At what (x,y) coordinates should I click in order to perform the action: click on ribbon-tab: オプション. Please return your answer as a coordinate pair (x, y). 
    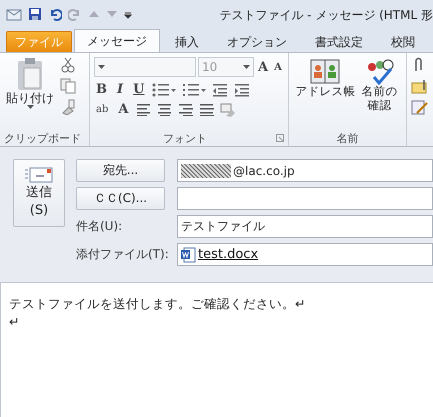
    Looking at the image, I should click on (257, 41).